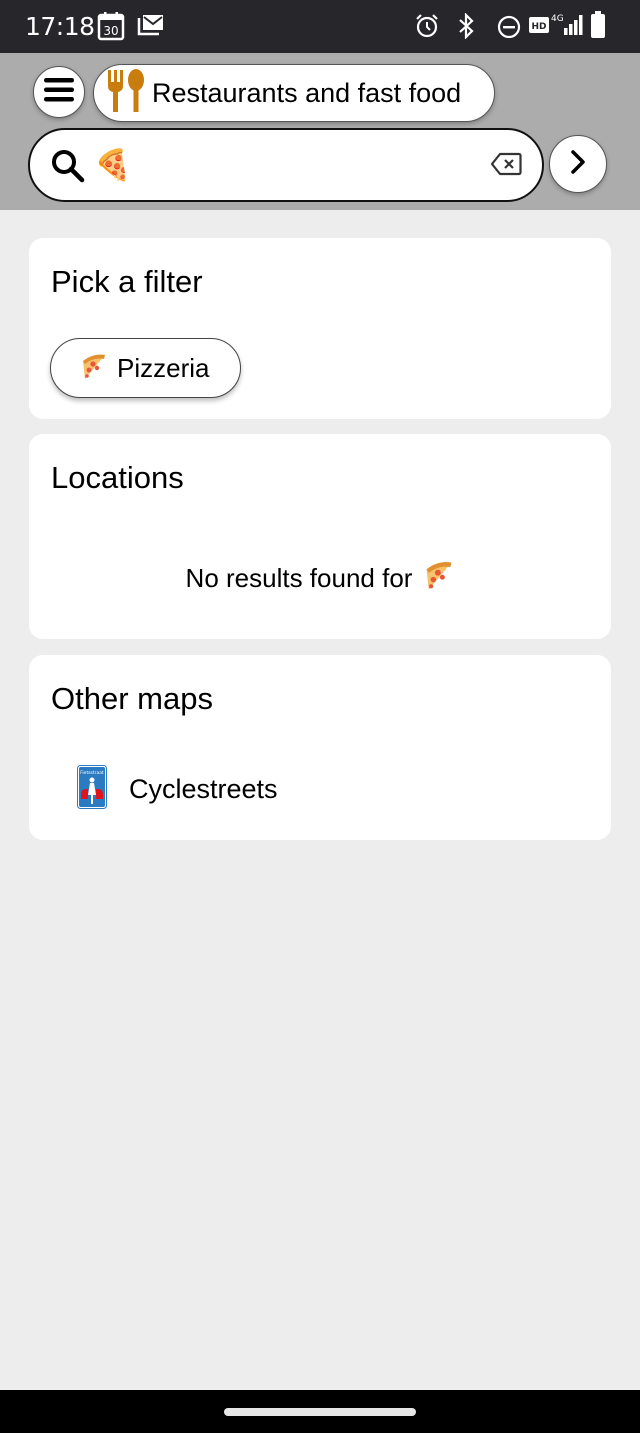 This screenshot has width=640, height=1433. I want to click on cyclestreet-sign-icon: Fietsstraat, so click(92, 789).